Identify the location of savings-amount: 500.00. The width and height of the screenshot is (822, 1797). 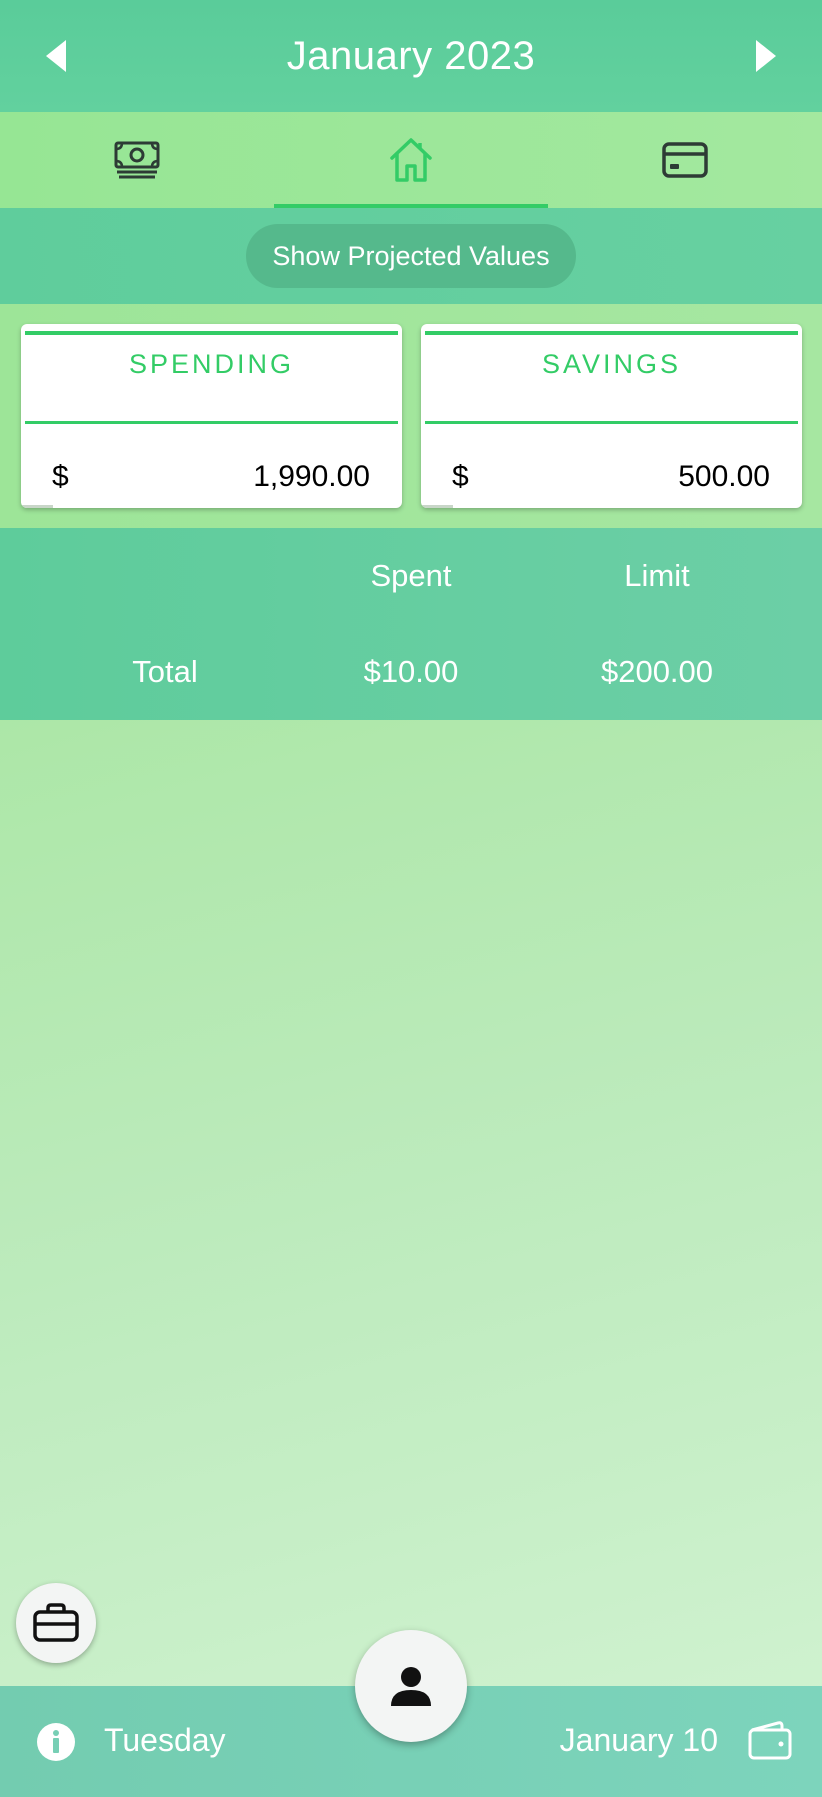
(724, 477).